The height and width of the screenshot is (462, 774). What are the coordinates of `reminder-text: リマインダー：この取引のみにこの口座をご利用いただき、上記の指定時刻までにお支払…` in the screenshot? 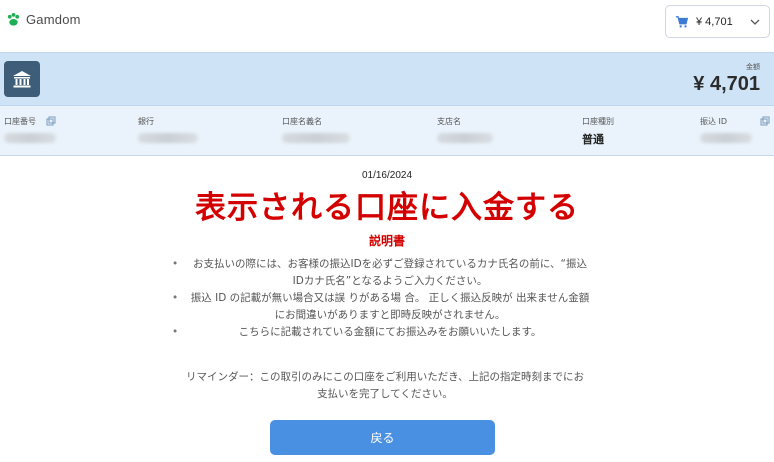 It's located at (385, 385).